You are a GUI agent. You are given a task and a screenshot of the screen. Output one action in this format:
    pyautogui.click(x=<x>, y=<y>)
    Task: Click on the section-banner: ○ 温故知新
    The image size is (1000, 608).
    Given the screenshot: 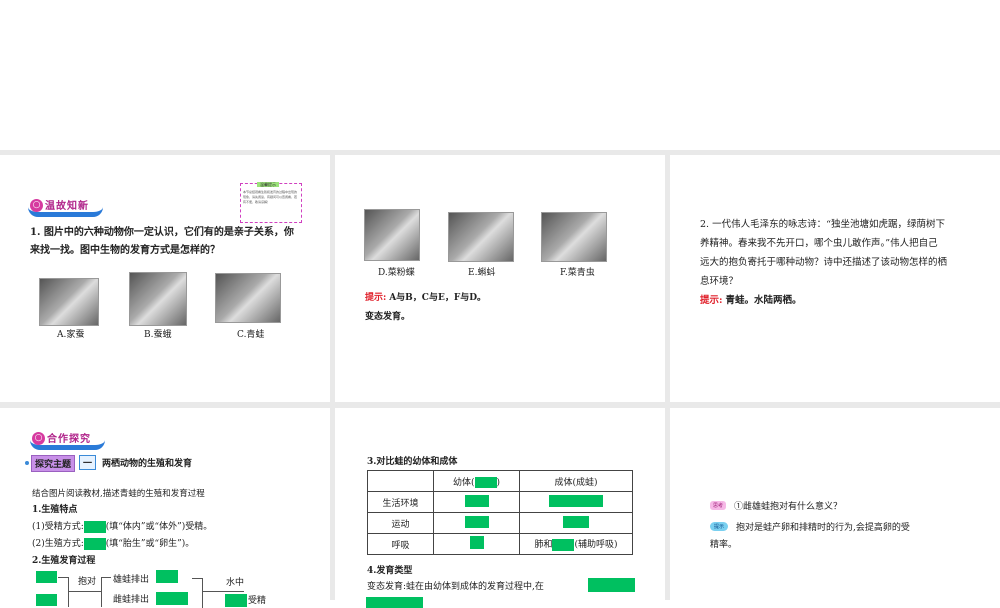 What is the action you would take?
    pyautogui.click(x=65, y=207)
    